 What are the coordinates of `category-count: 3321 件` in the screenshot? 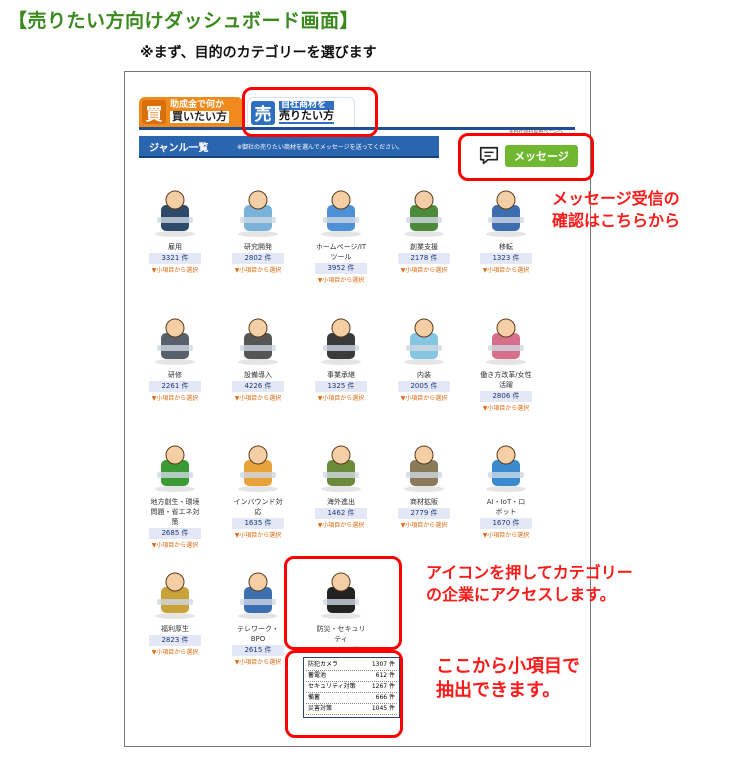 It's located at (175, 259).